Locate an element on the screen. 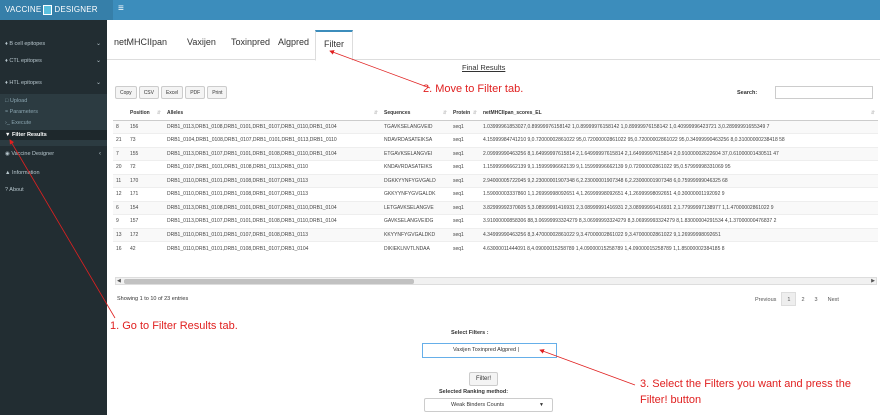  filter-button: Filter! is located at coordinates (483, 379).